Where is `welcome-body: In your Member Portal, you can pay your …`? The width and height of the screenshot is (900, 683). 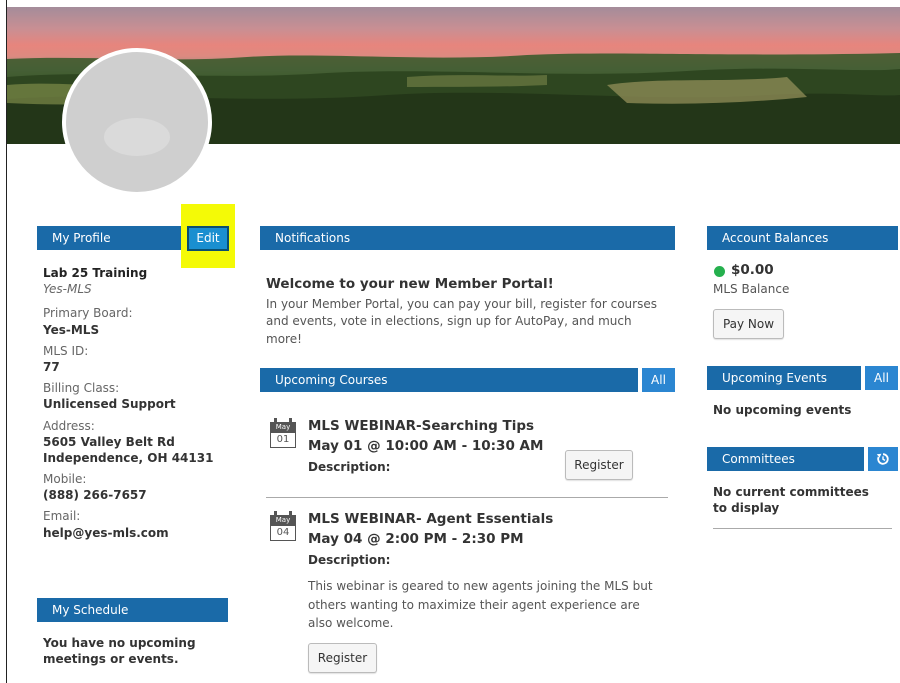 welcome-body: In your Member Portal, you can pay your … is located at coordinates (461, 321).